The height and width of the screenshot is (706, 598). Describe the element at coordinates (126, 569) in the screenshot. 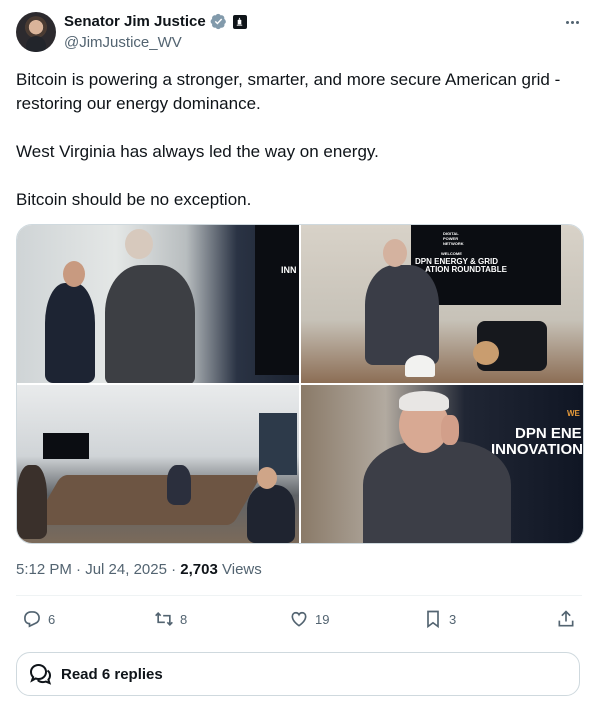

I see `tweet-date: Jul 24, 2025` at that location.